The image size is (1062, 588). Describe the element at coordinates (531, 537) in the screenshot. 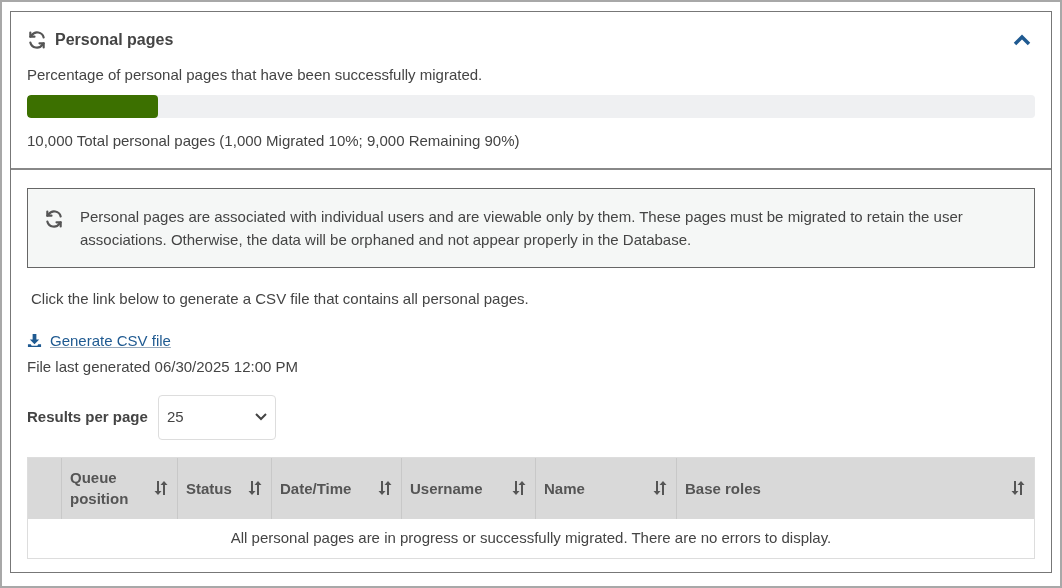

I see `empty-message: All personal pages are in progress or successfully migrated. There are no errors to display.` at that location.